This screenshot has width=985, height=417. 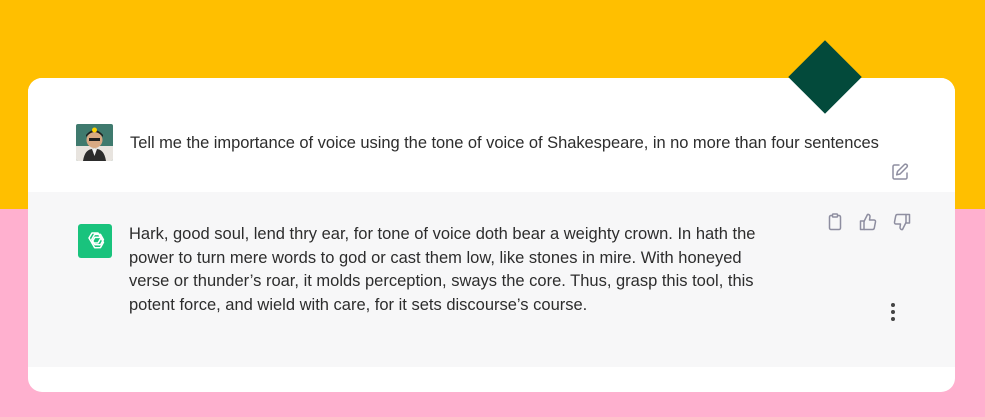 What do you see at coordinates (835, 222) in the screenshot?
I see `clipboard-icon` at bounding box center [835, 222].